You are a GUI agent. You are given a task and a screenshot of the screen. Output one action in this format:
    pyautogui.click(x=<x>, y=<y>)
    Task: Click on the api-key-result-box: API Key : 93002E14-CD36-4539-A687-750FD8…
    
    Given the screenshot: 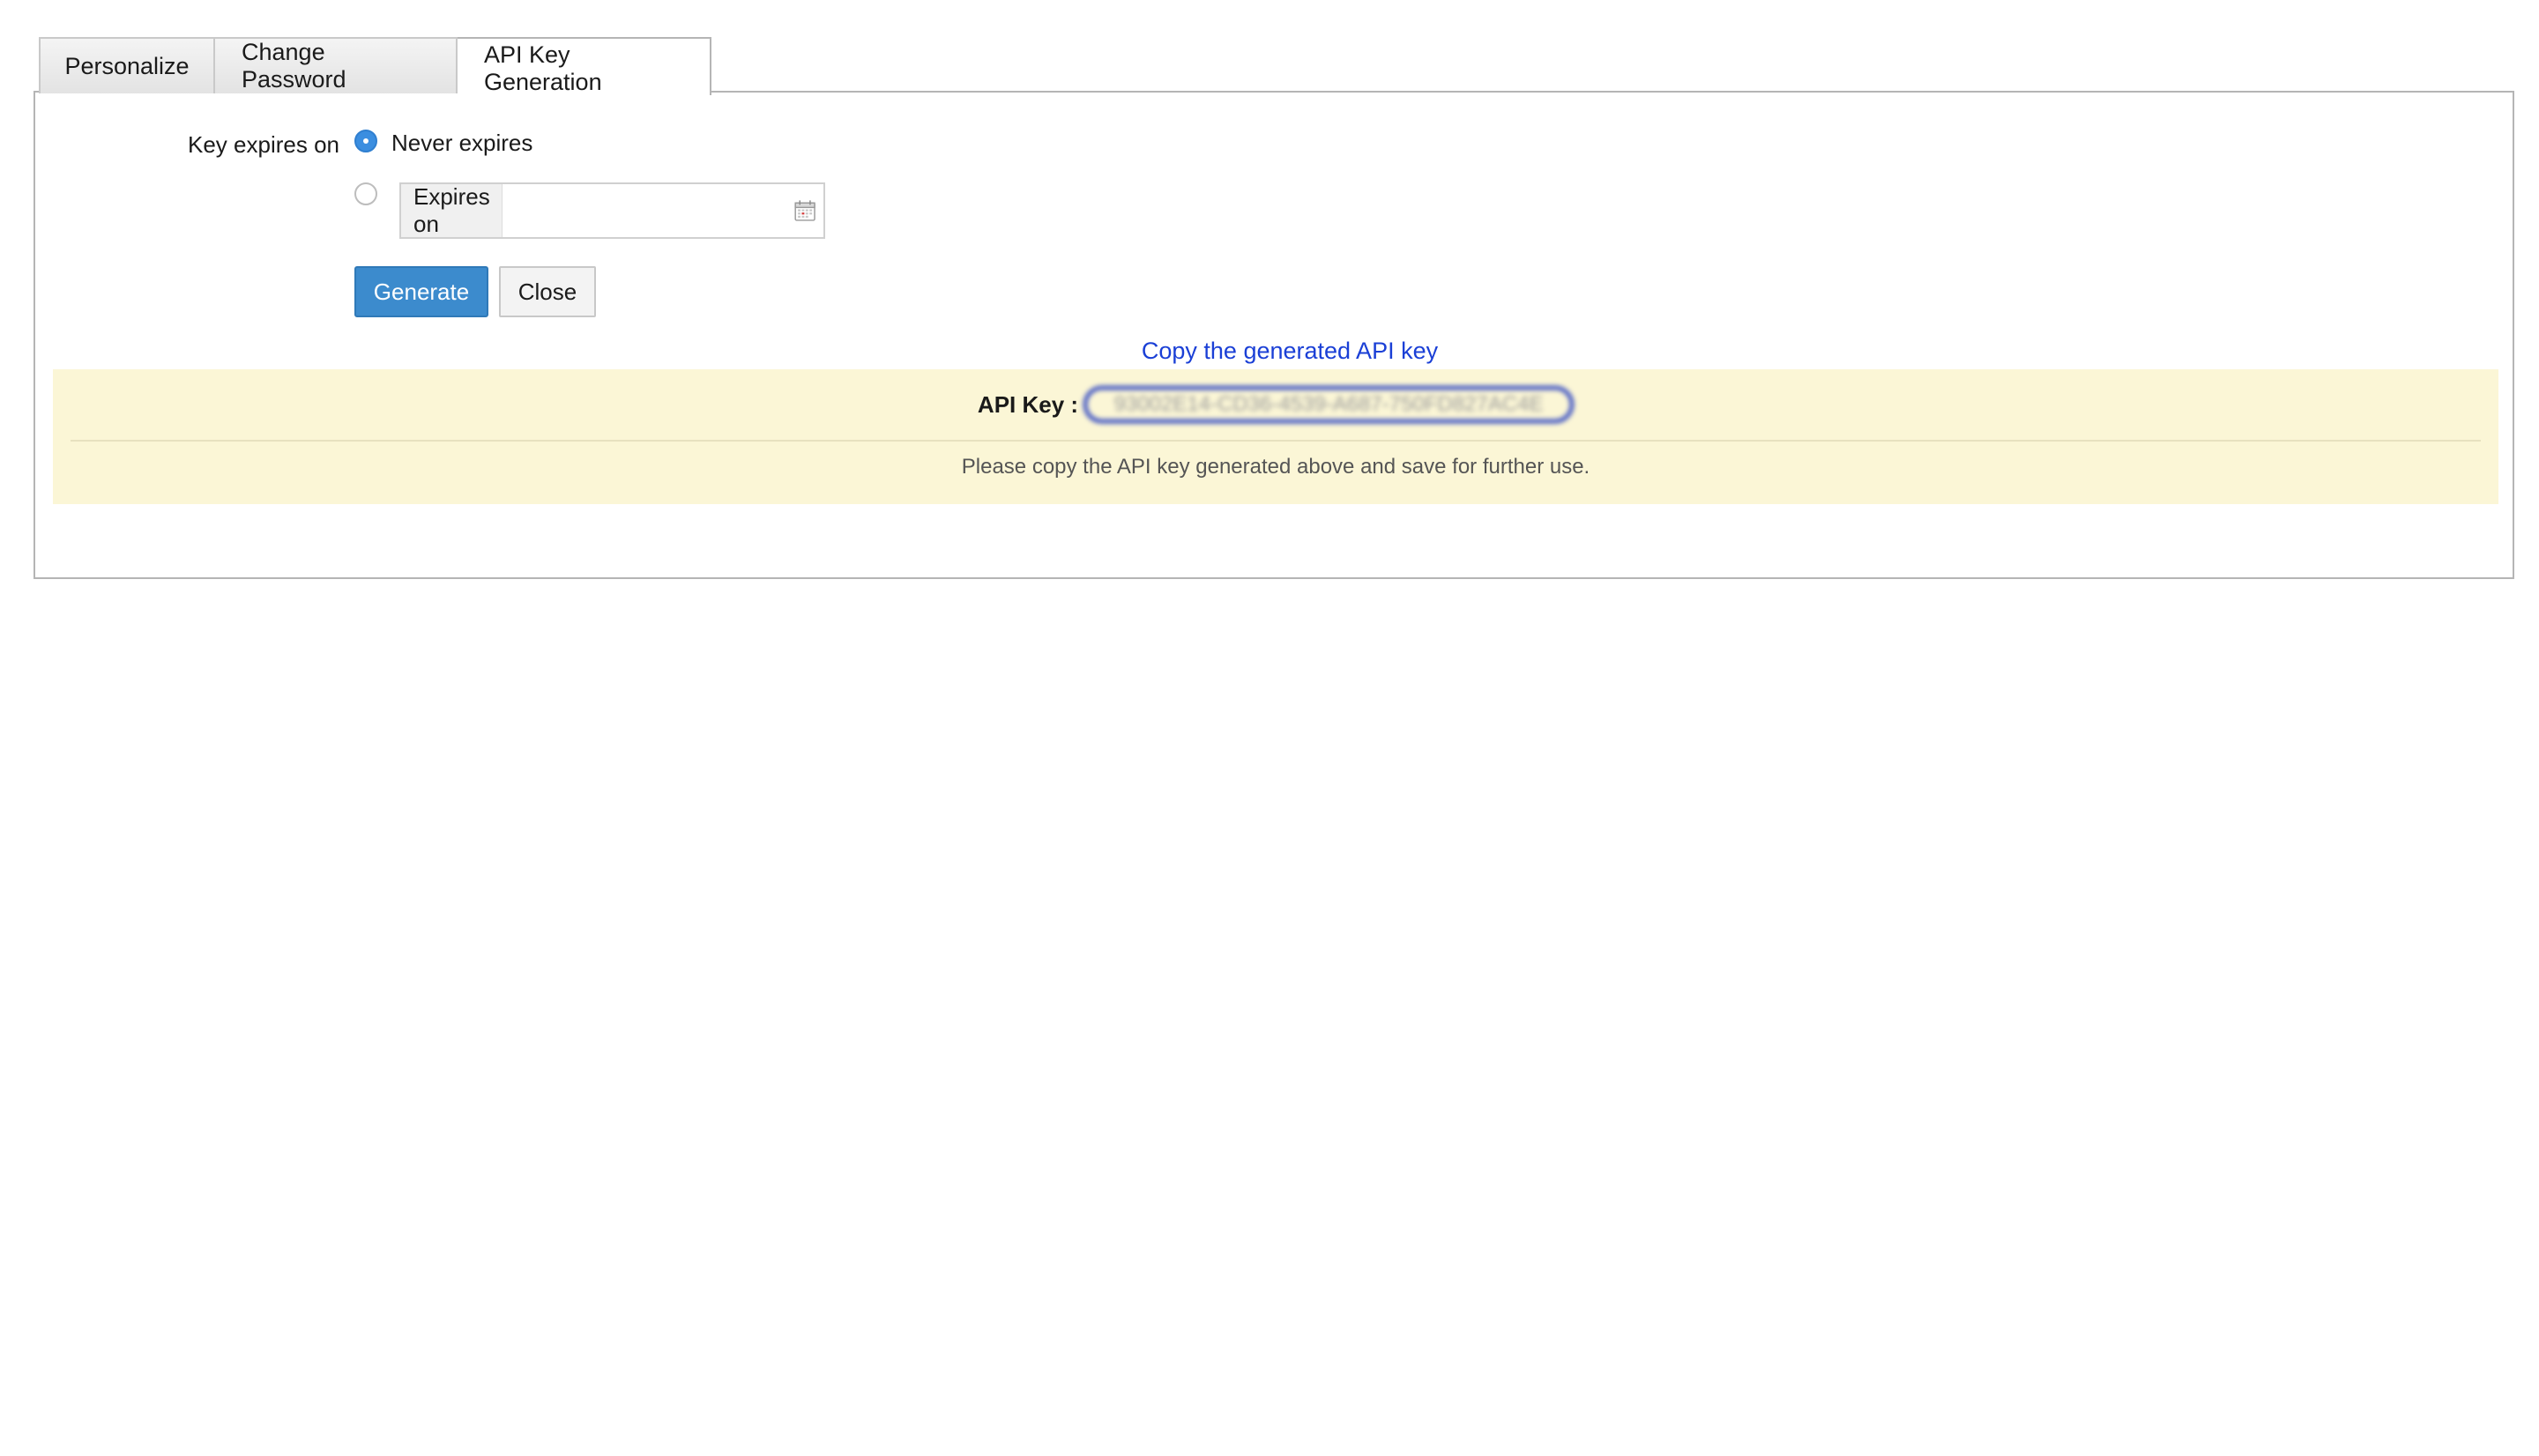 What is the action you would take?
    pyautogui.click(x=1275, y=436)
    